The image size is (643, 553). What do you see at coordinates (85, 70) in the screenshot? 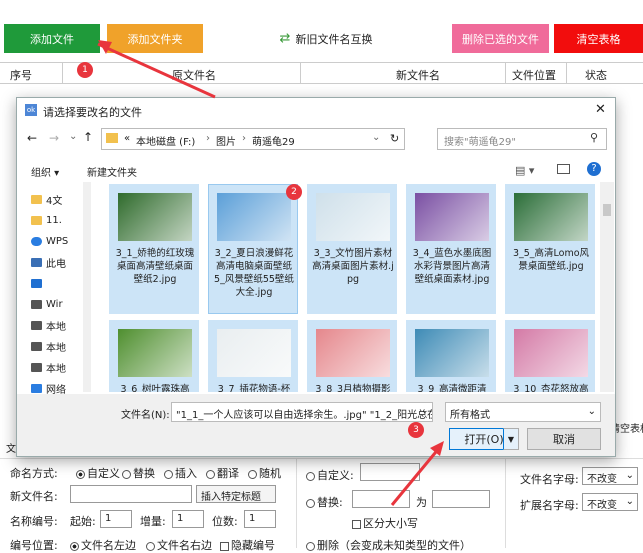
I see `step-badge-1: 1` at bounding box center [85, 70].